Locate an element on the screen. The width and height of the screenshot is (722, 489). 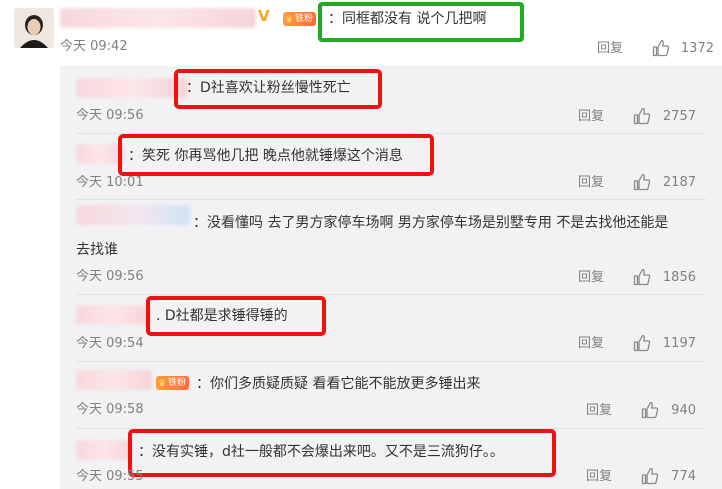
like-count: 940 is located at coordinates (683, 410).